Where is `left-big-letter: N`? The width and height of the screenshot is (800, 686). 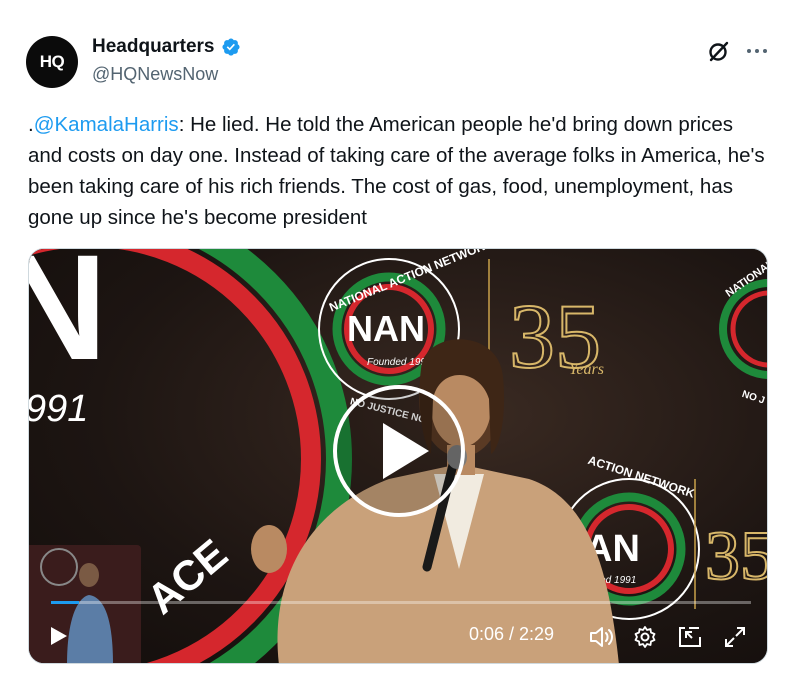 left-big-letter: N is located at coordinates (68, 320).